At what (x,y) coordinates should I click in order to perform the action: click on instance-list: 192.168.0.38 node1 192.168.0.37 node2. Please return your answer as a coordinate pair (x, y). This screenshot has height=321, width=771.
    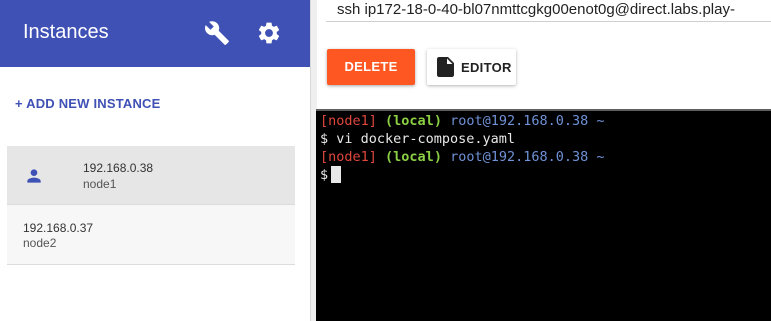
    Looking at the image, I should click on (151, 205).